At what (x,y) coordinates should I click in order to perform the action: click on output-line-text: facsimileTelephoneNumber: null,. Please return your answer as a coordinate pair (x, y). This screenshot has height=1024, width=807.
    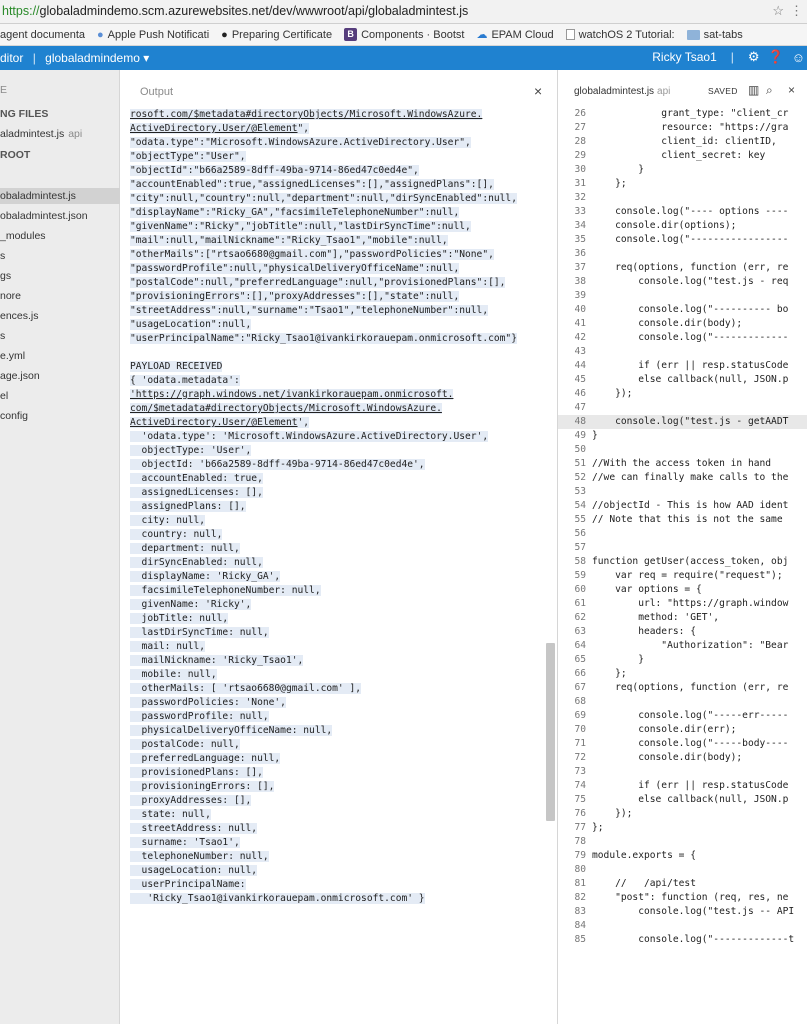
    Looking at the image, I should click on (225, 590).